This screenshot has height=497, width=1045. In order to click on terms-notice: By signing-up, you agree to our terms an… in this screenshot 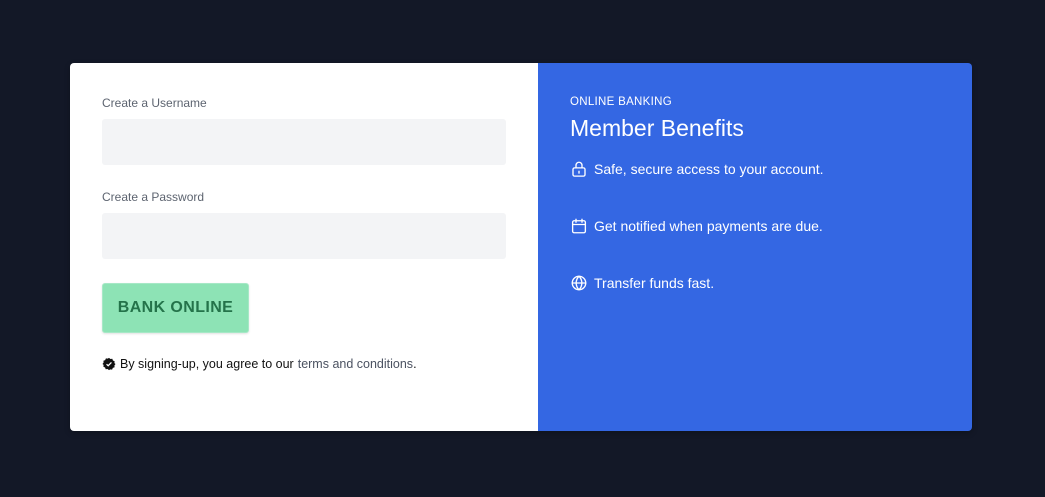, I will do `click(259, 364)`.